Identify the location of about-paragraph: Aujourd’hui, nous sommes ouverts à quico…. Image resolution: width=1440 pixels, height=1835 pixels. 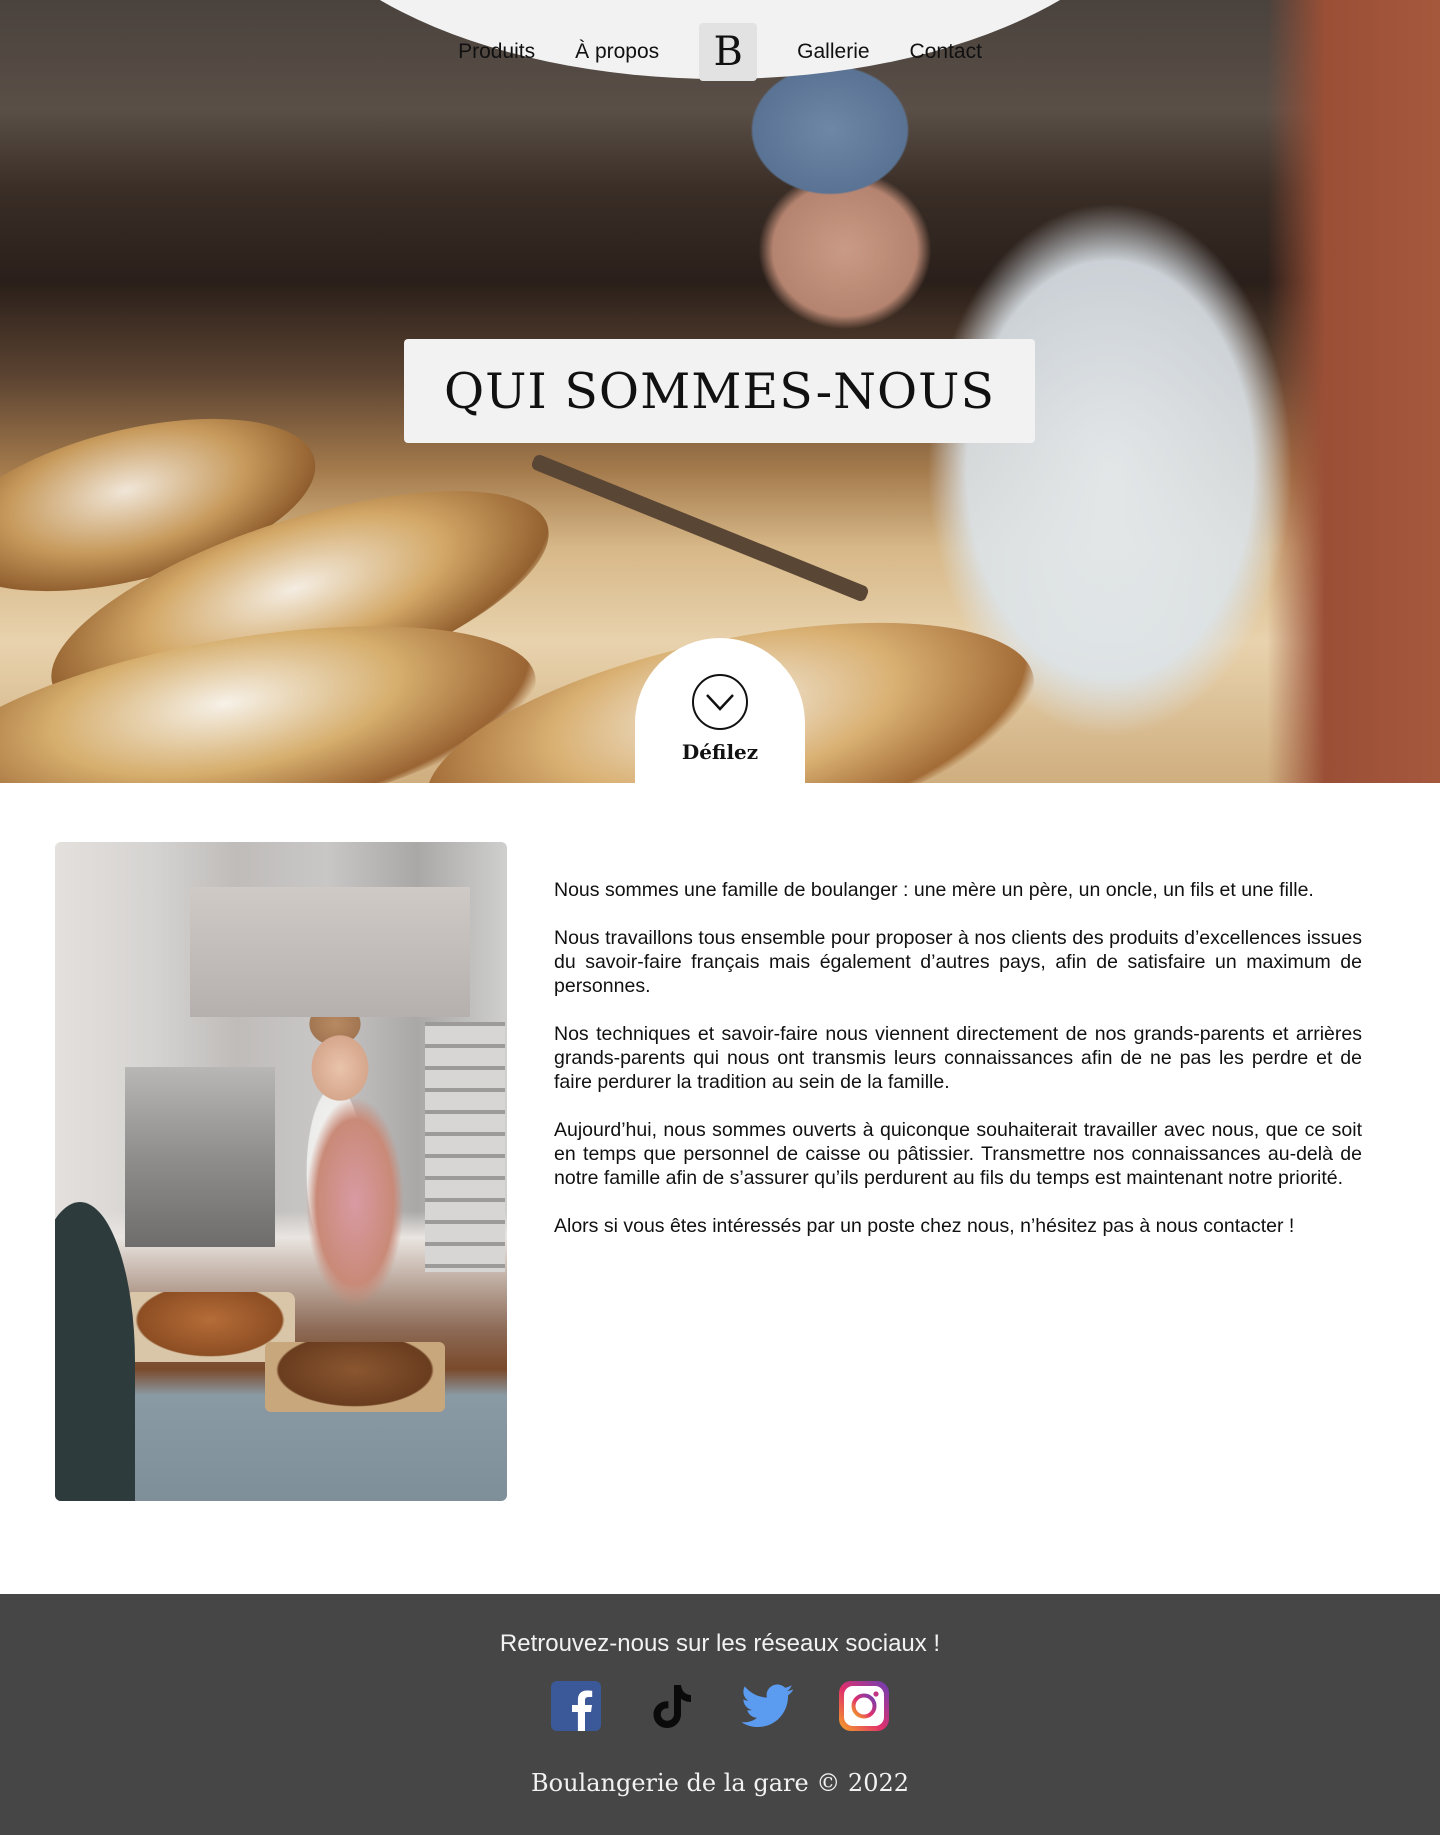
(958, 1154).